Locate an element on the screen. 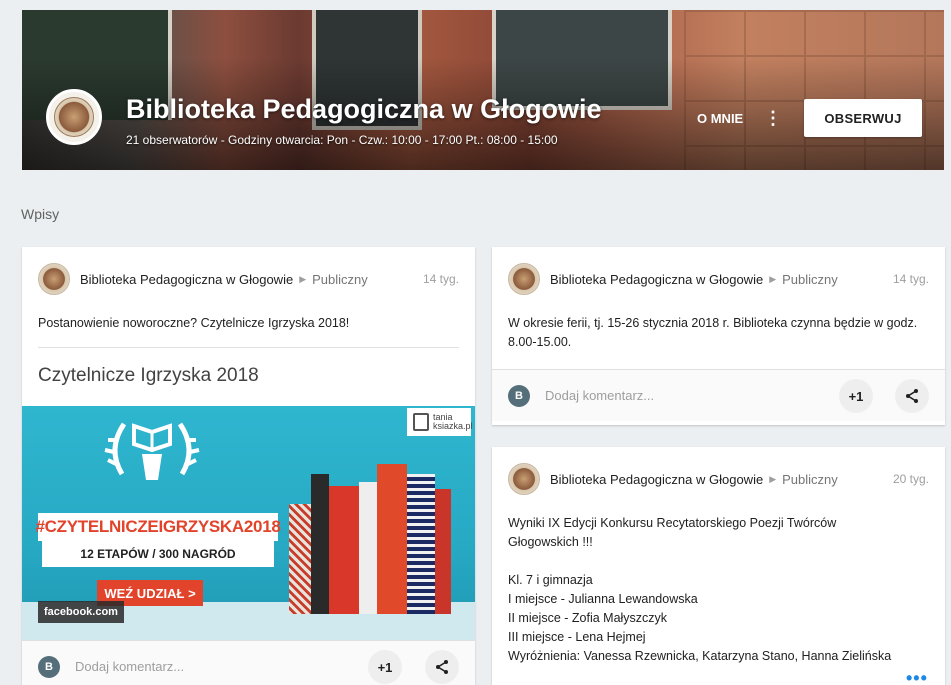 The height and width of the screenshot is (685, 951). post-line: Kl. 7 i gimnazja is located at coordinates (550, 580).